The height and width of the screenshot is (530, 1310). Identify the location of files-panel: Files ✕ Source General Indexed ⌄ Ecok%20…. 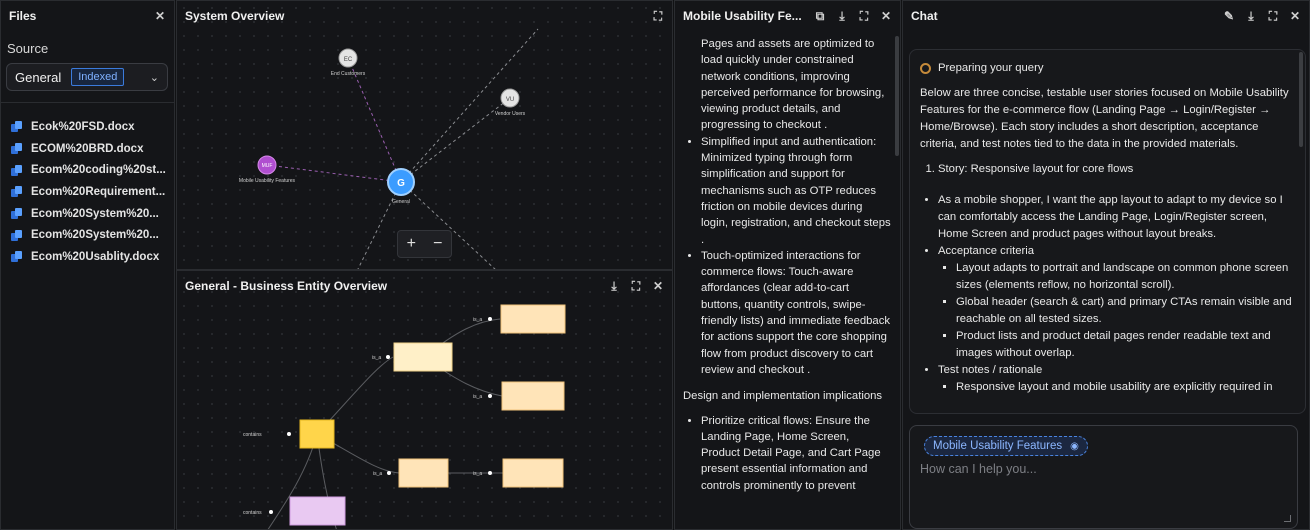
(87, 265).